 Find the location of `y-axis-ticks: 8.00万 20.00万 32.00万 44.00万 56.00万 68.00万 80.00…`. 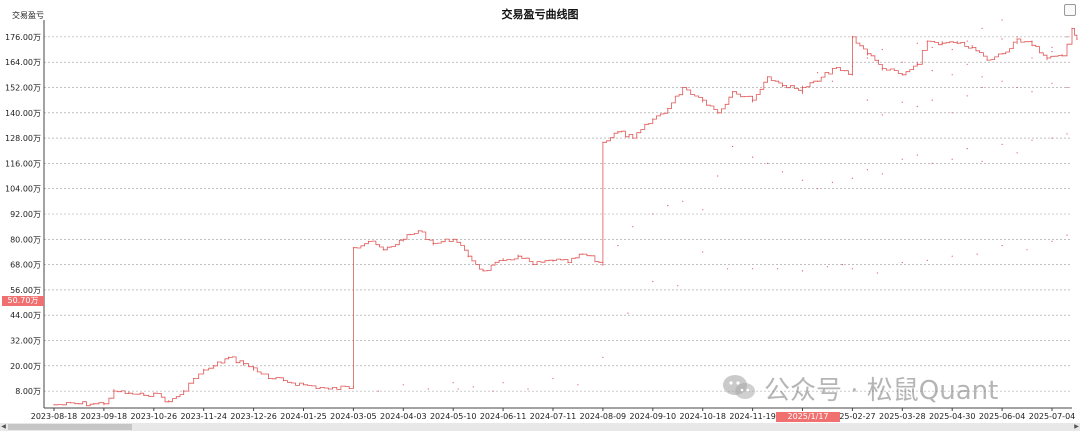

y-axis-ticks: 8.00万 20.00万 32.00万 44.00万 56.00万 68.00万 80.00… is located at coordinates (23, 214).